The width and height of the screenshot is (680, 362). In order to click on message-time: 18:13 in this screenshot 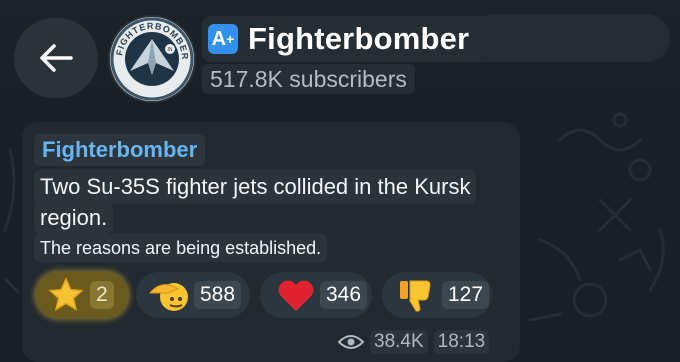, I will do `click(461, 342)`.